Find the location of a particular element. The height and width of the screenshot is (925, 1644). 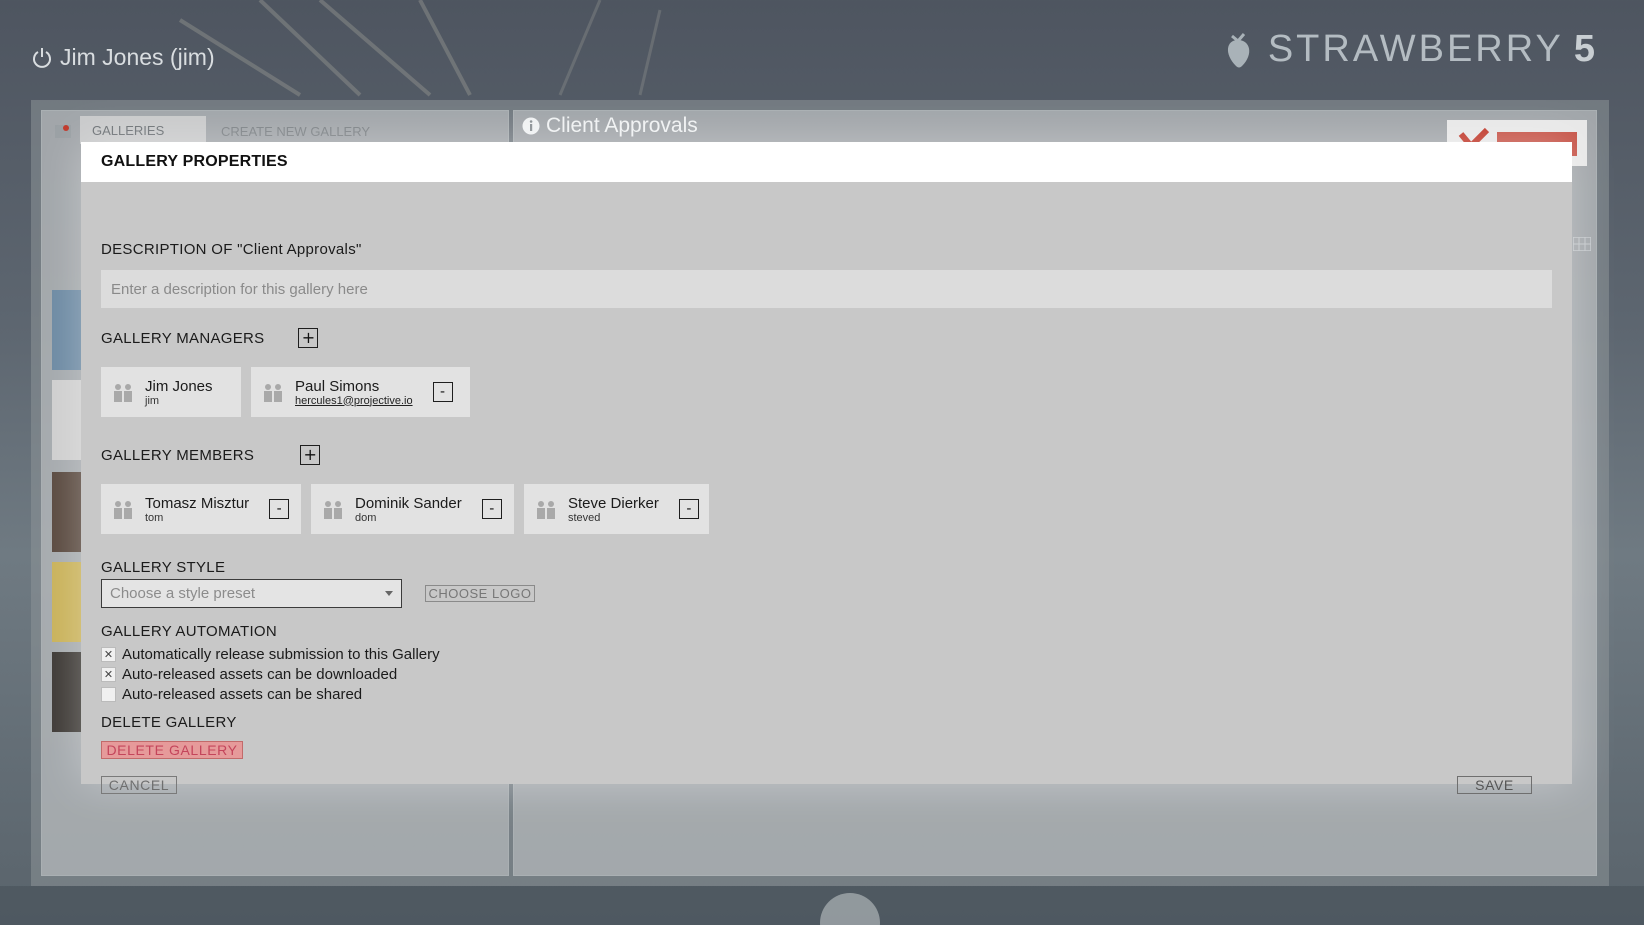

manager-card: Jim Jones jim is located at coordinates (171, 392).